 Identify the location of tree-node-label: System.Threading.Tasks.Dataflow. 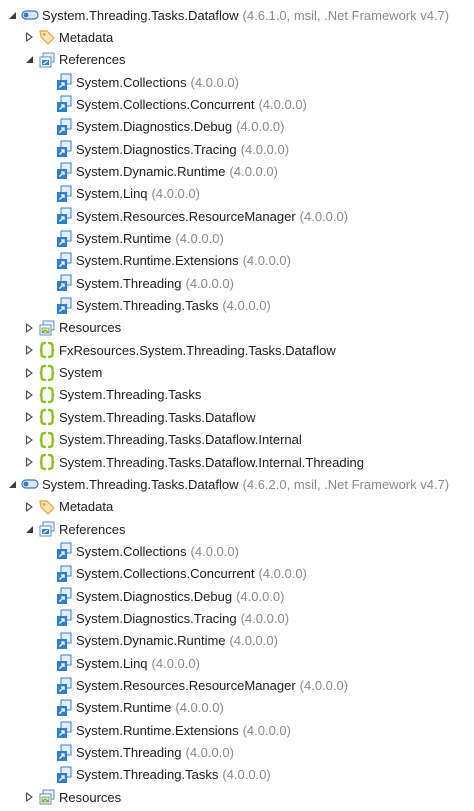
(140, 484).